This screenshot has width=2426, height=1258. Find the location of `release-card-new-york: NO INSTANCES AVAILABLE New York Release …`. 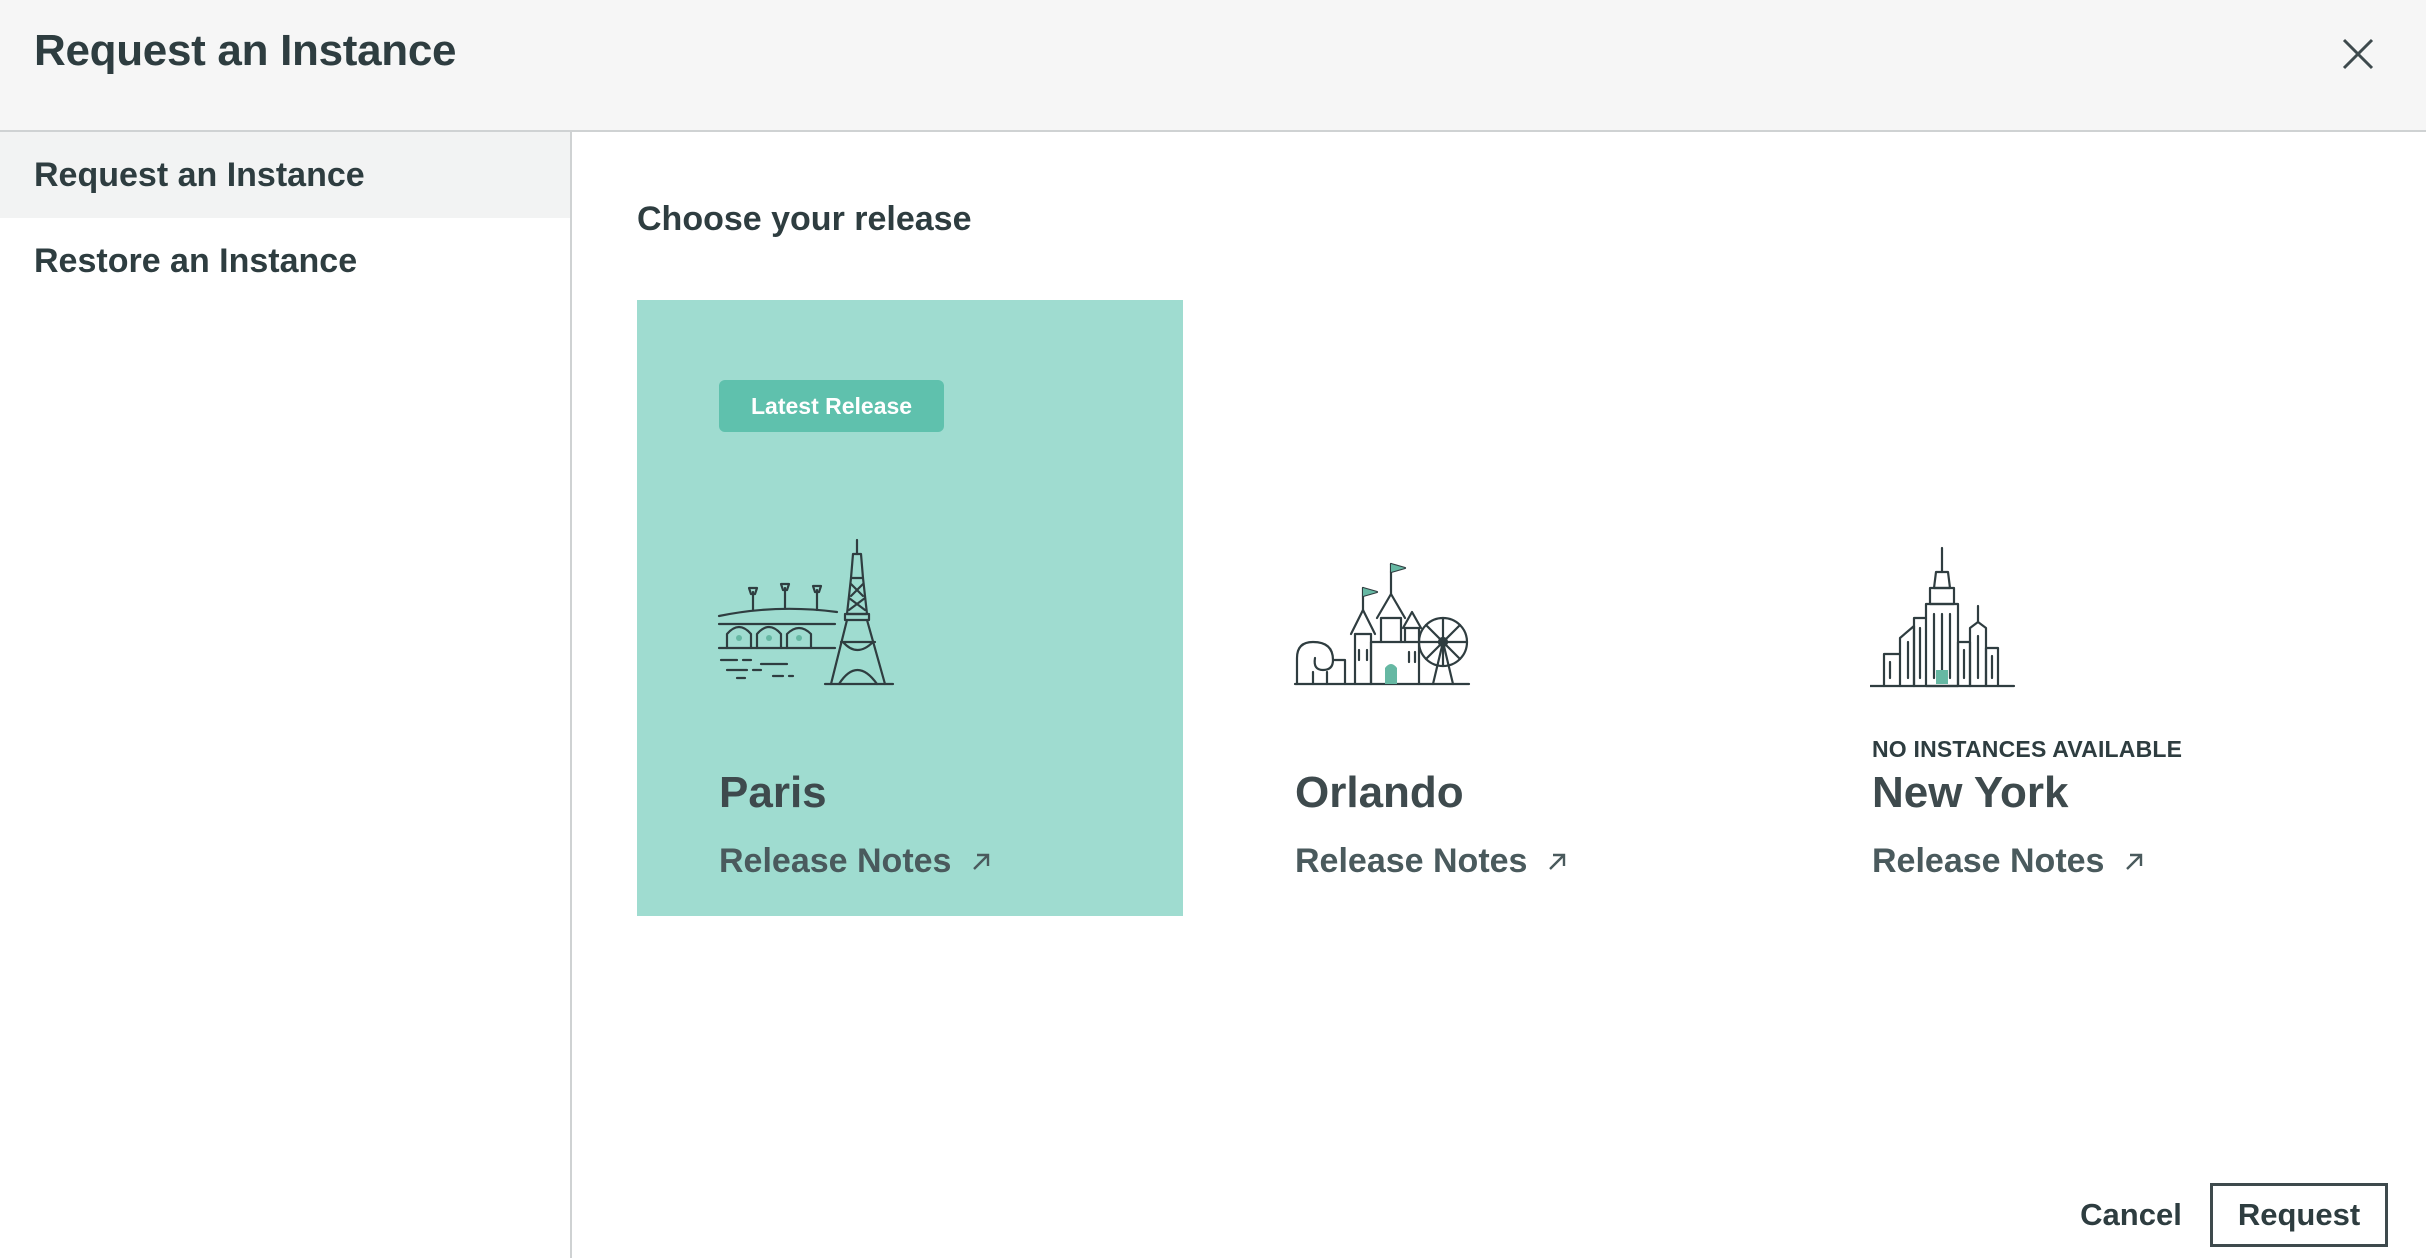

release-card-new-york: NO INSTANCES AVAILABLE New York Release … is located at coordinates (2063, 608).